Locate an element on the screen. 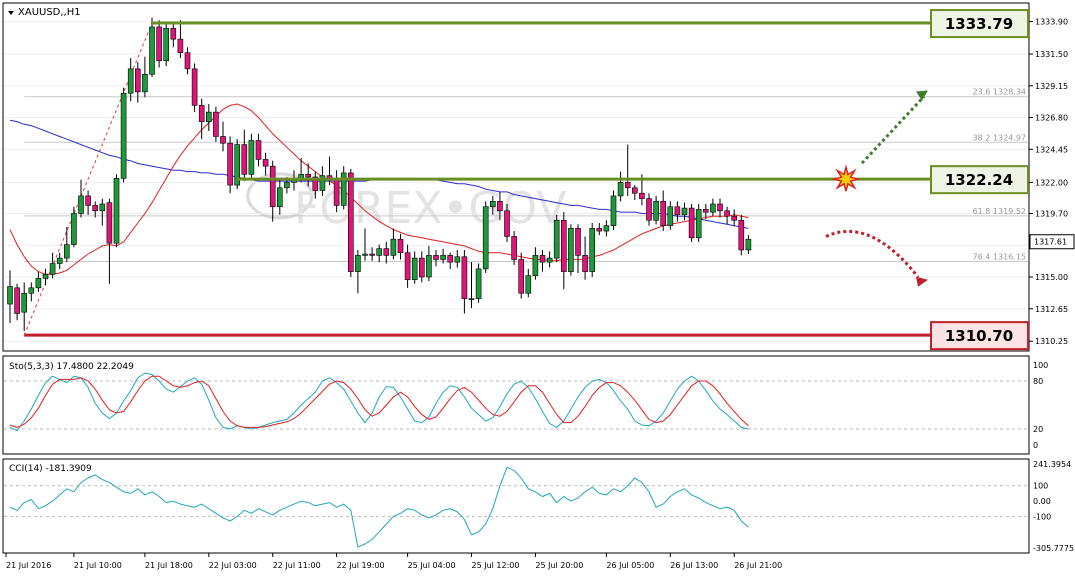 The width and height of the screenshot is (1075, 578). stochastic-label: Sto(5,3,3) 17.4800 22.2049 is located at coordinates (71, 367).